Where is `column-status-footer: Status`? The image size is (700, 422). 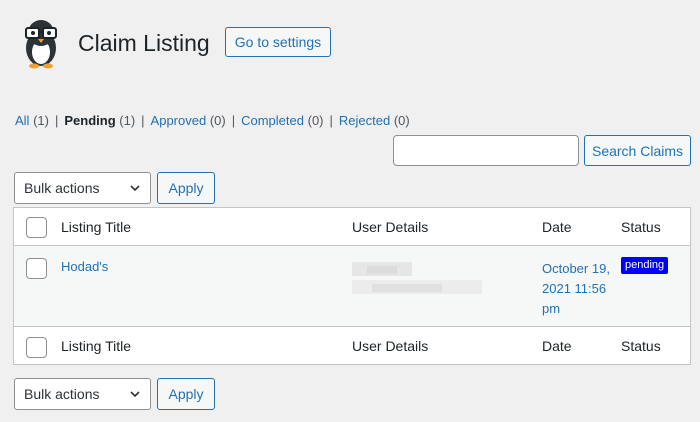
column-status-footer: Status is located at coordinates (641, 346).